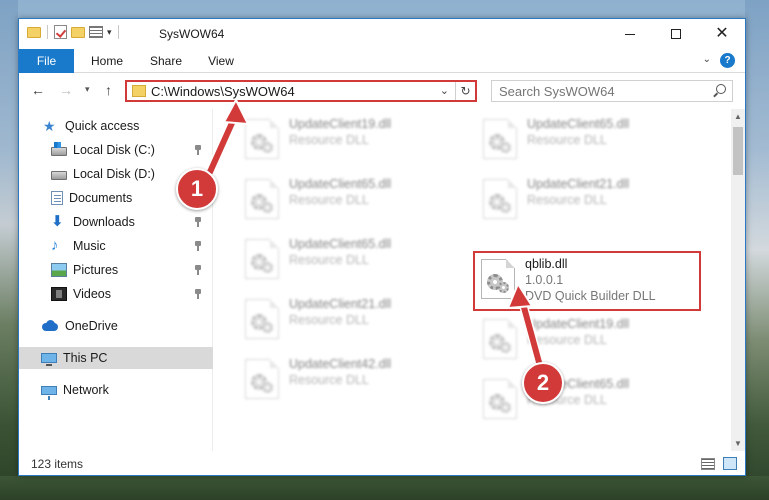  What do you see at coordinates (727, 60) in the screenshot?
I see `help-icon: ?` at bounding box center [727, 60].